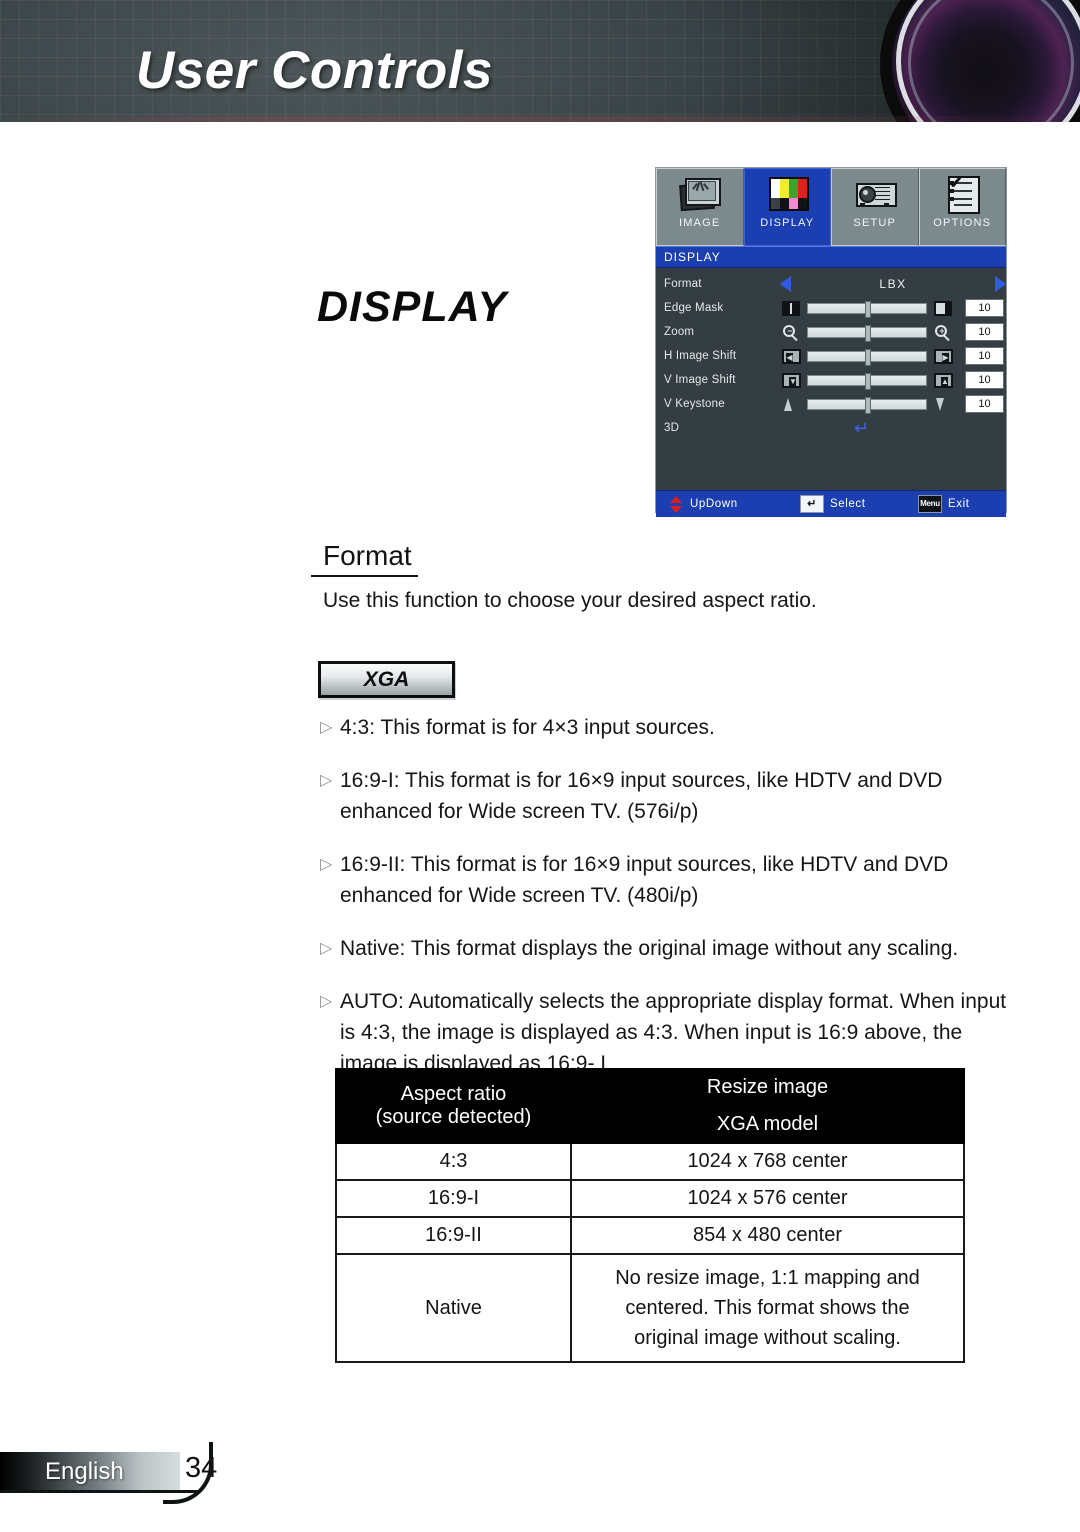 The height and width of the screenshot is (1532, 1080). I want to click on osd-row-h-image-shift: H Image Shift ◀ ▶ 10, so click(831, 356).